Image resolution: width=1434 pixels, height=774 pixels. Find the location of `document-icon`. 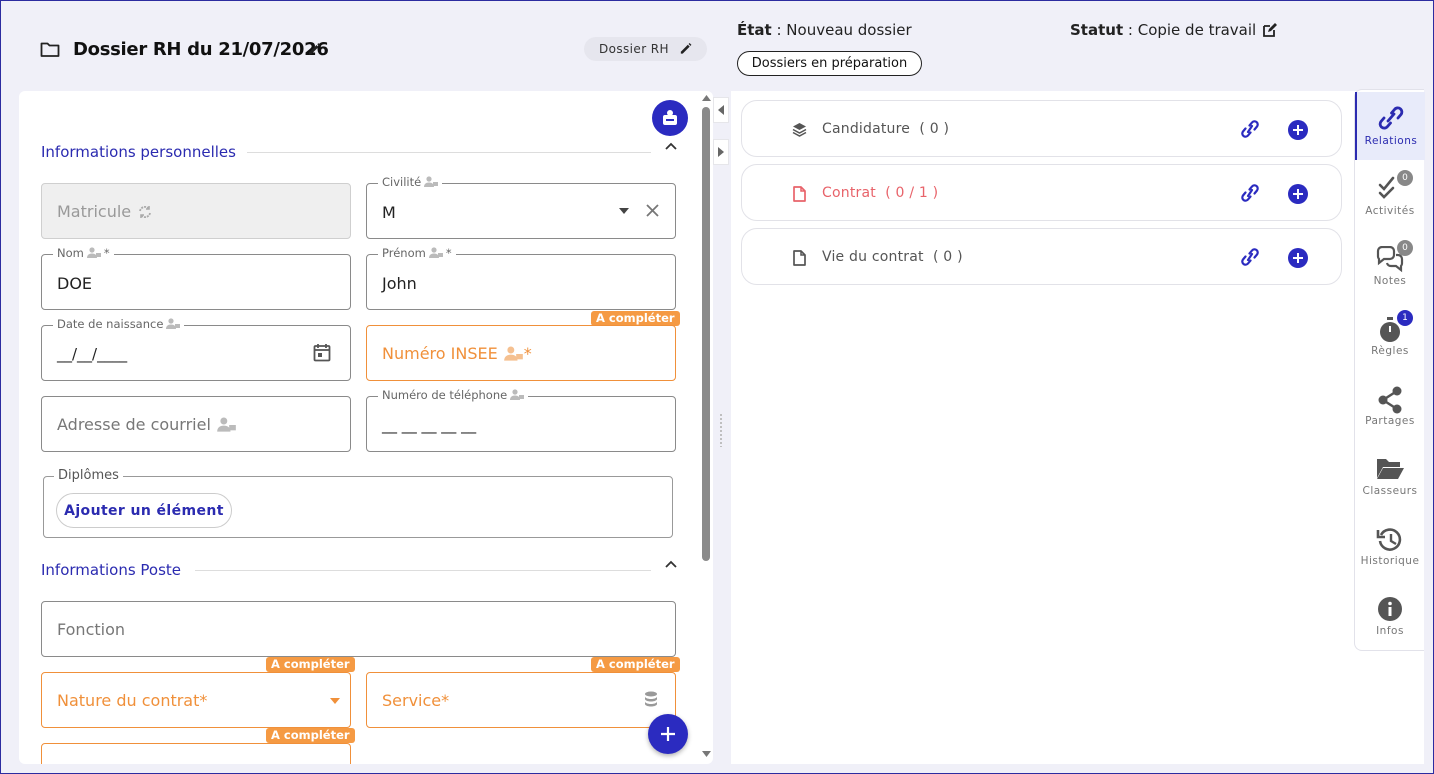

document-icon is located at coordinates (799, 194).